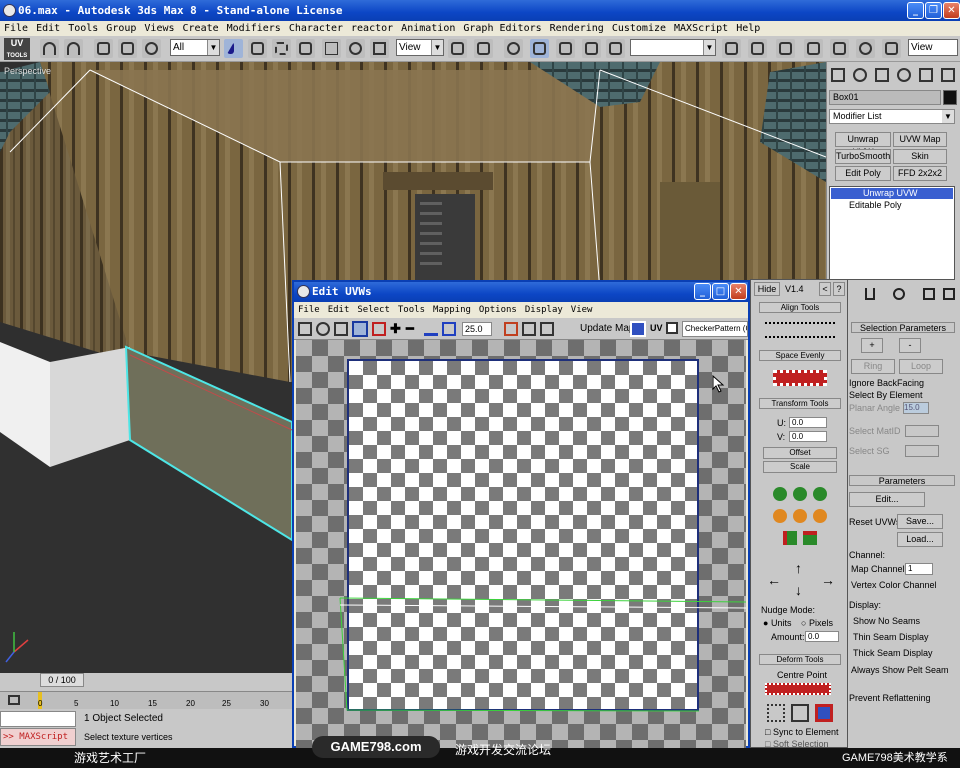 The image size is (960, 768). I want to click on thick-seam-display-radio: Thick Seam Display, so click(893, 653).